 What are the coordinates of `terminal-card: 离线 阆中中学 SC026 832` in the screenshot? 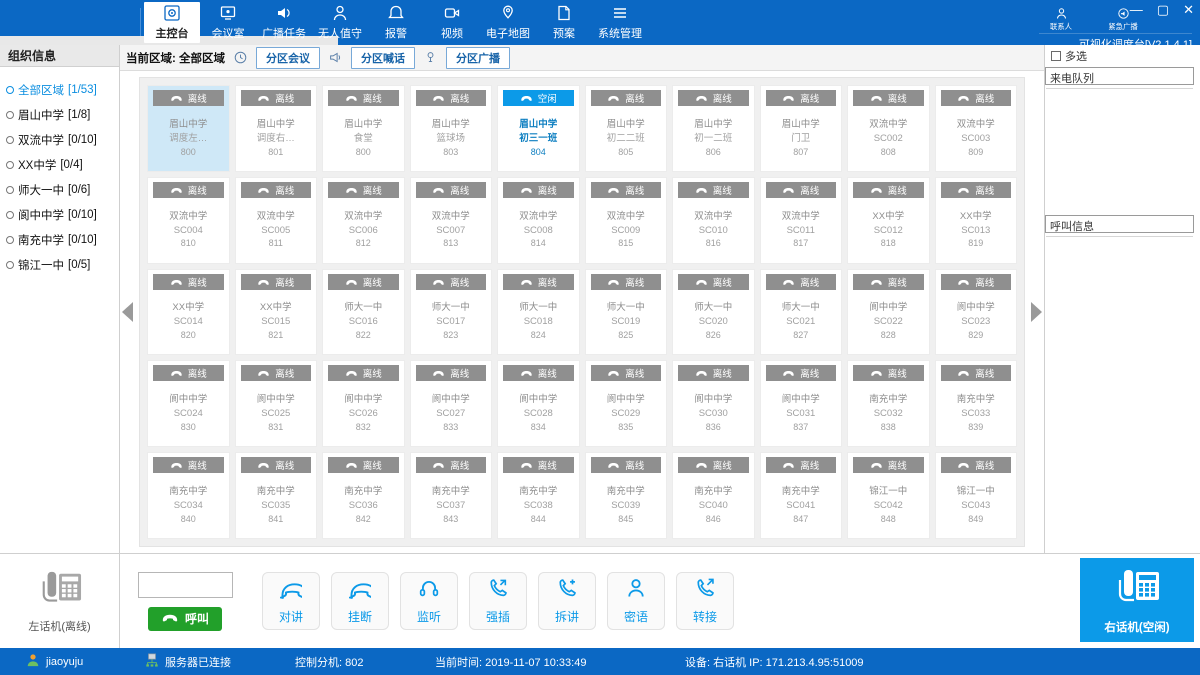 It's located at (363, 404).